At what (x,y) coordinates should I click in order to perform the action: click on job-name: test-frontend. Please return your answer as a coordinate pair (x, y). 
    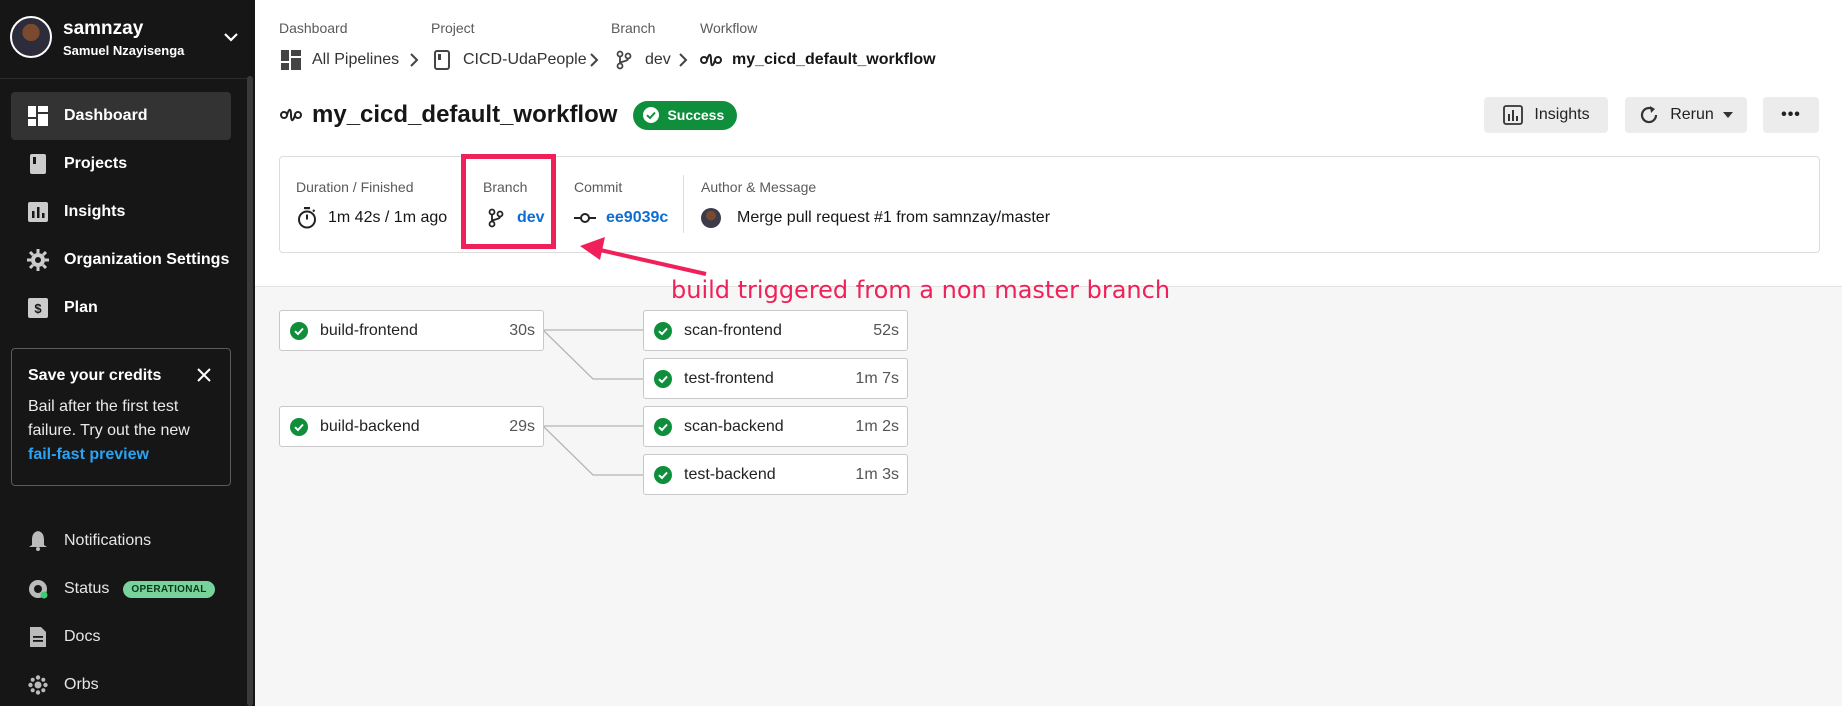
    Looking at the image, I should click on (729, 378).